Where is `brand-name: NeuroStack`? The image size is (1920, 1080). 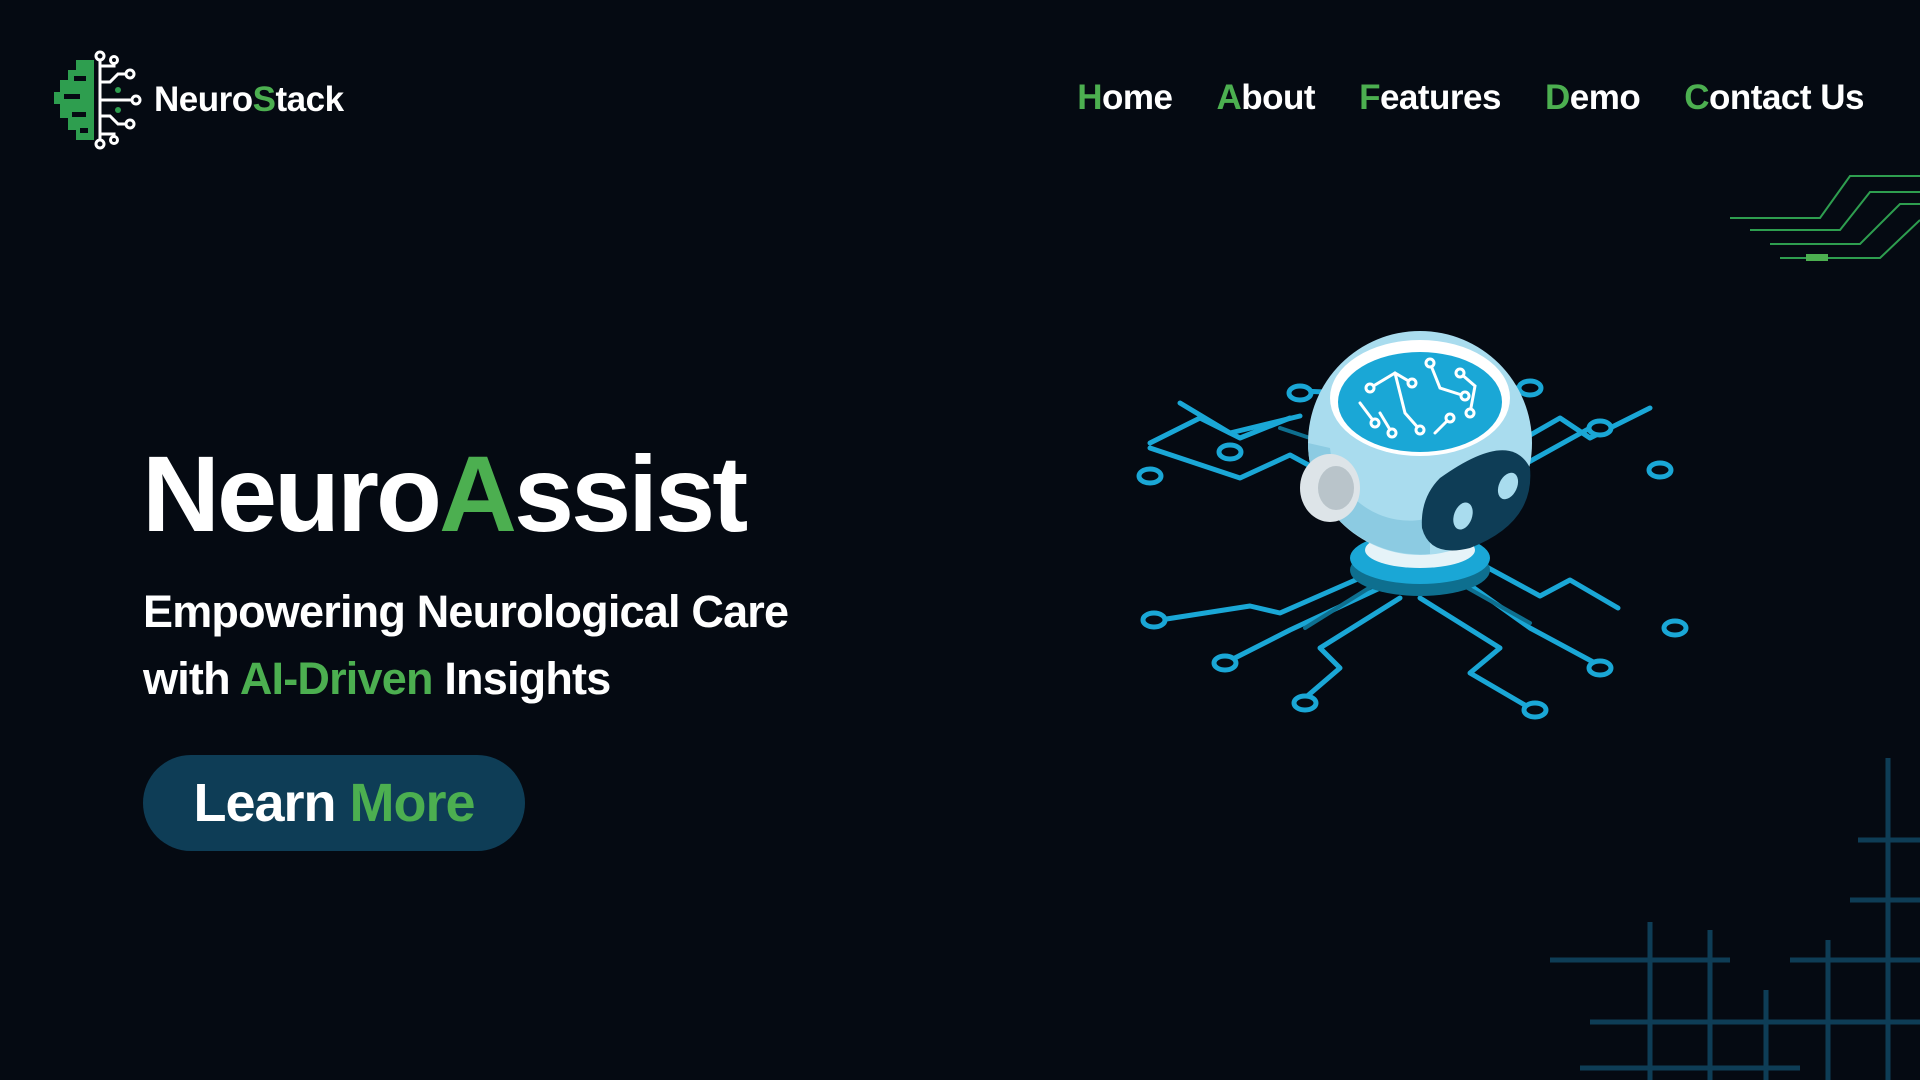 brand-name: NeuroStack is located at coordinates (249, 99).